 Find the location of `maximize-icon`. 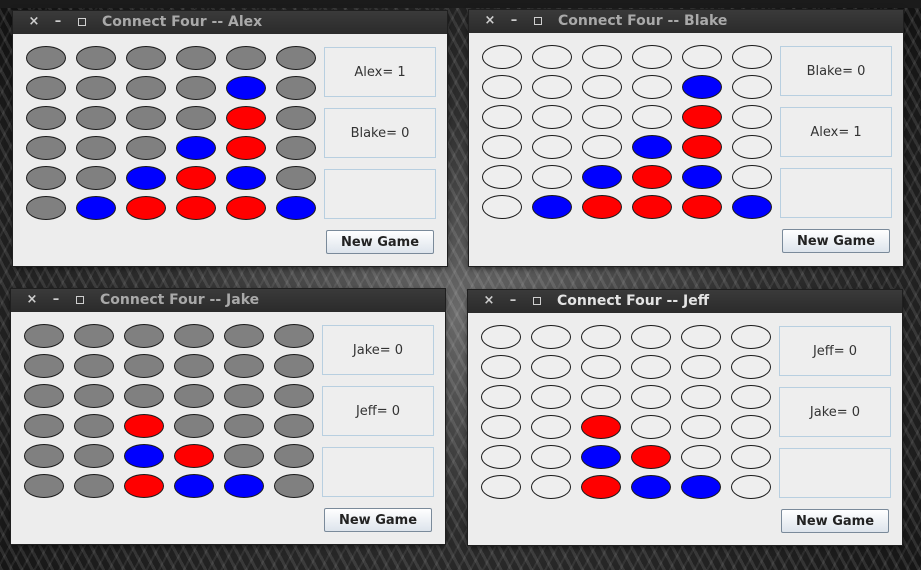

maximize-icon is located at coordinates (538, 21).